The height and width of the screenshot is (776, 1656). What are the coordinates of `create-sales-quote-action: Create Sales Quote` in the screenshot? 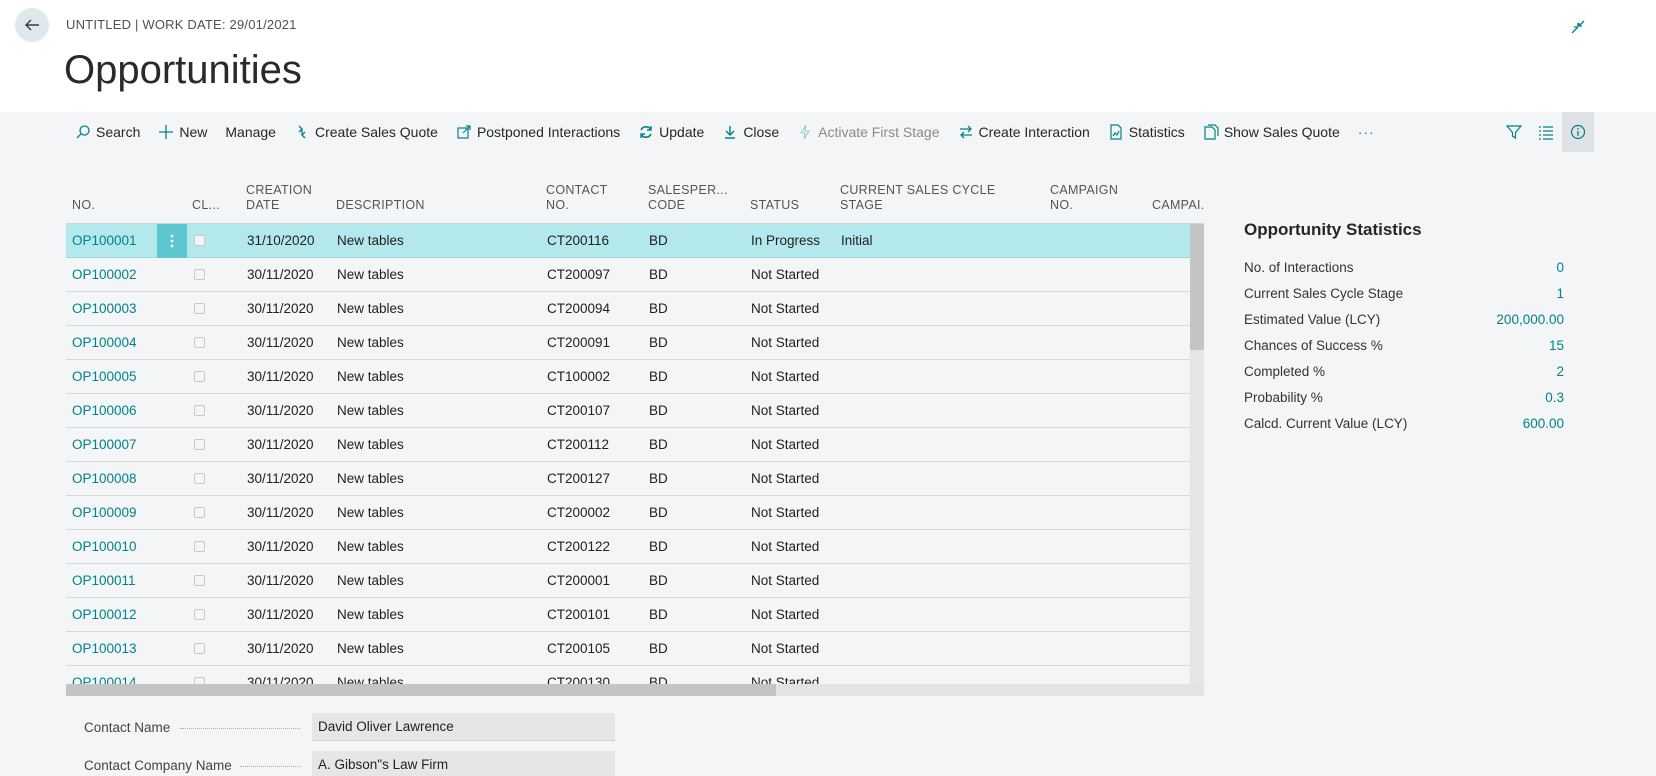 It's located at (366, 132).